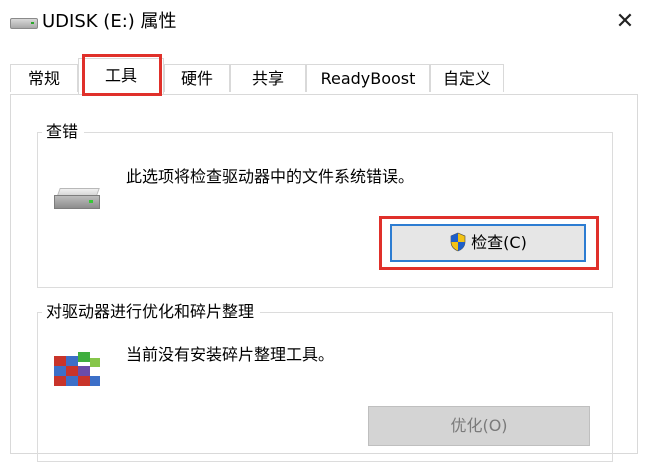  What do you see at coordinates (325, 23) in the screenshot?
I see `title-bar: UDISK (E:) 属性 ✕` at bounding box center [325, 23].